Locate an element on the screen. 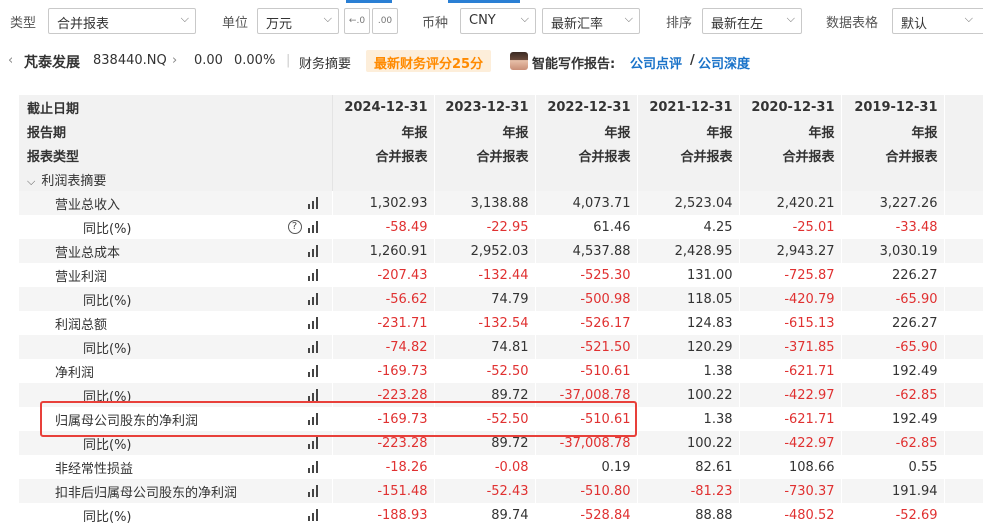 The image size is (983, 532). chevron-right-icon: › is located at coordinates (174, 60).